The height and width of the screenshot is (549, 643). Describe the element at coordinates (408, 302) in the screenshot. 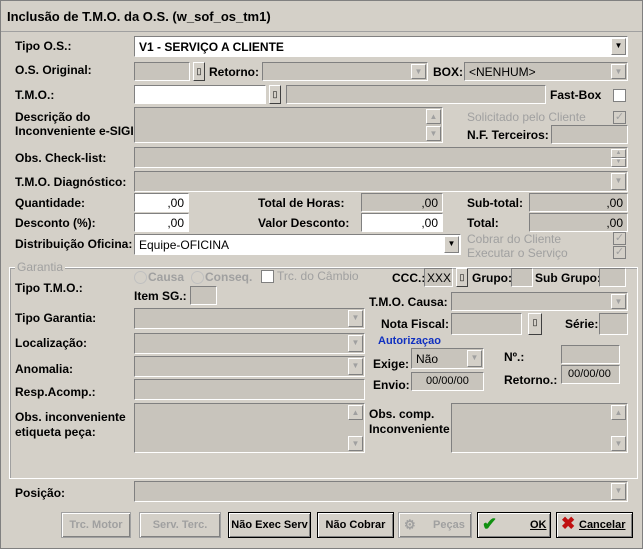

I see `tmo-causa-label: T.M.O. Causa:` at that location.